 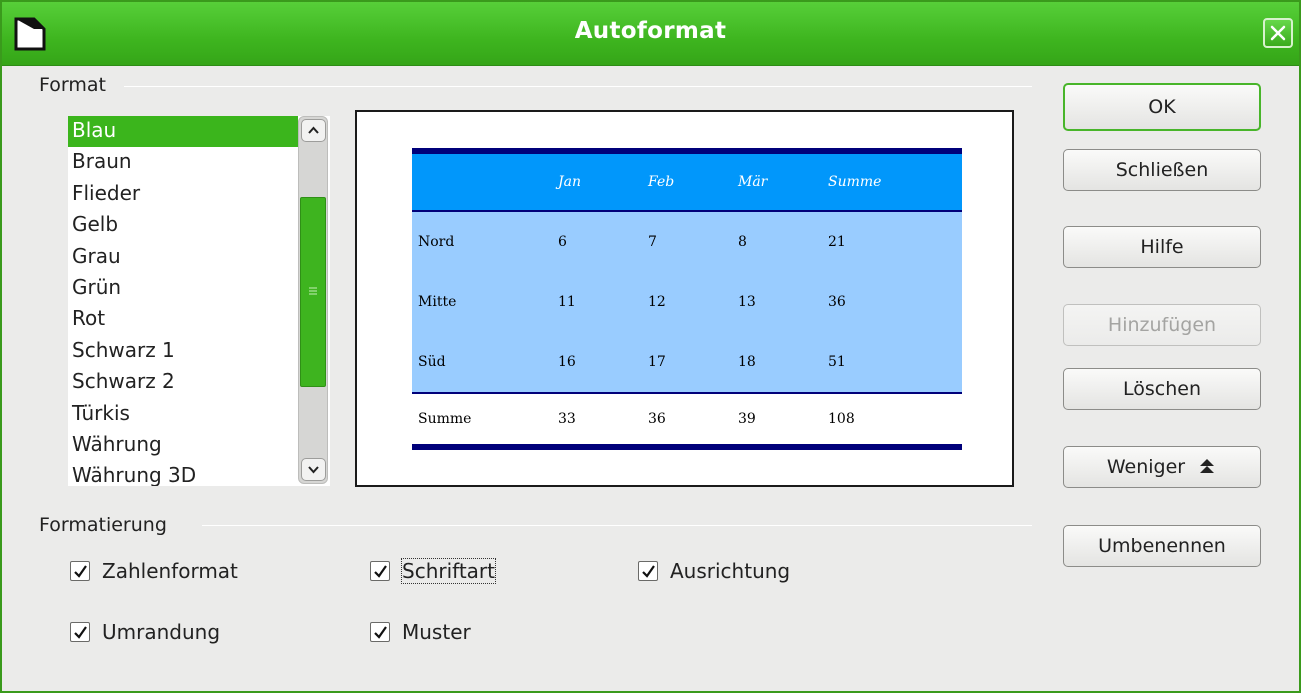 I want to click on alignment-checkbox: Ausrichtung, so click(x=714, y=571).